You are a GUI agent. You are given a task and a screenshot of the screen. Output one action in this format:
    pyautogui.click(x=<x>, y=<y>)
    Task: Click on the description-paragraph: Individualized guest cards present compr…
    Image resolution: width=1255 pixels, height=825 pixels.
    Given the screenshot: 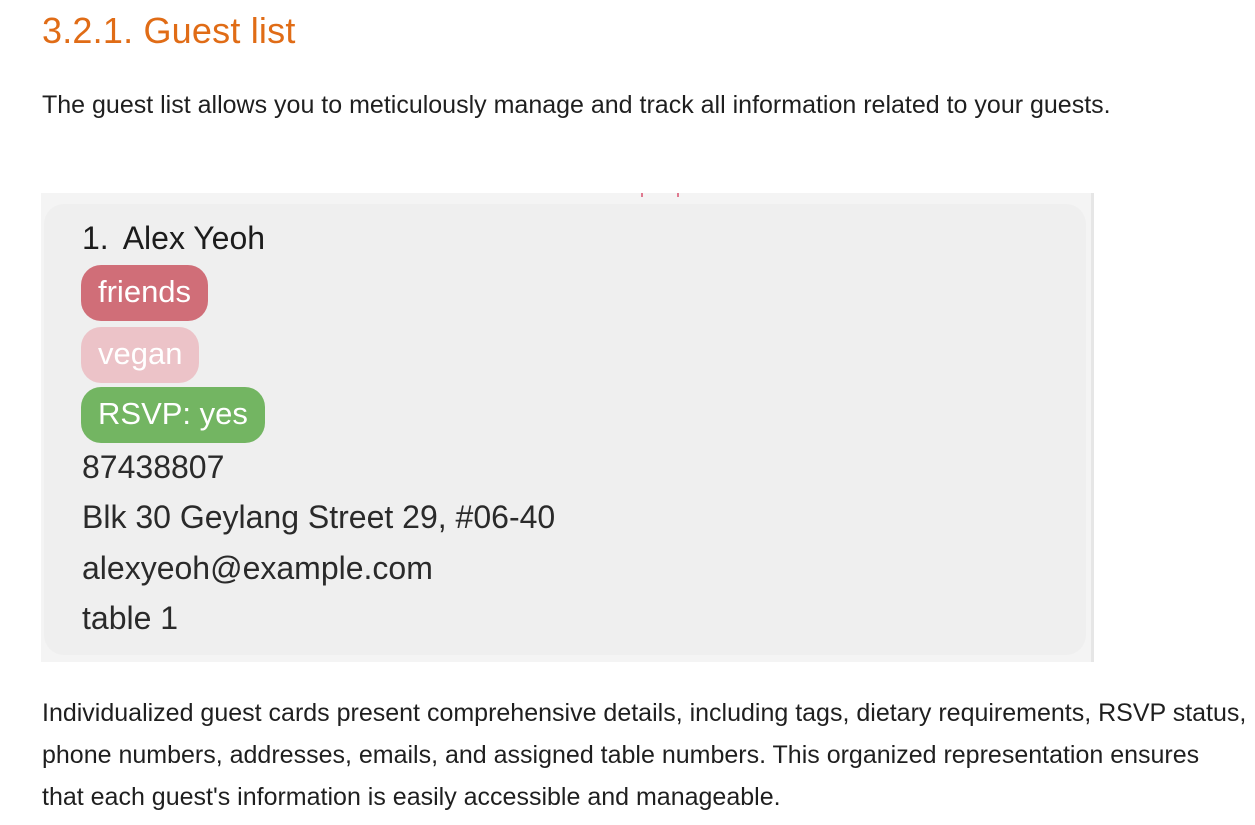 What is the action you would take?
    pyautogui.click(x=644, y=755)
    